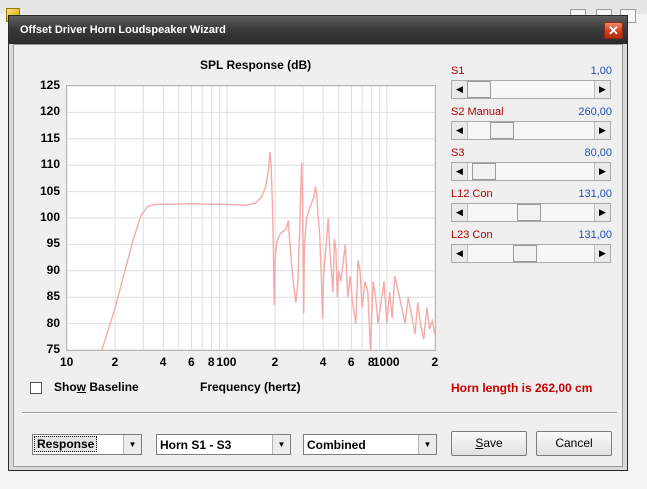  What do you see at coordinates (53, 269) in the screenshot?
I see `y-tick-label: 90` at bounding box center [53, 269].